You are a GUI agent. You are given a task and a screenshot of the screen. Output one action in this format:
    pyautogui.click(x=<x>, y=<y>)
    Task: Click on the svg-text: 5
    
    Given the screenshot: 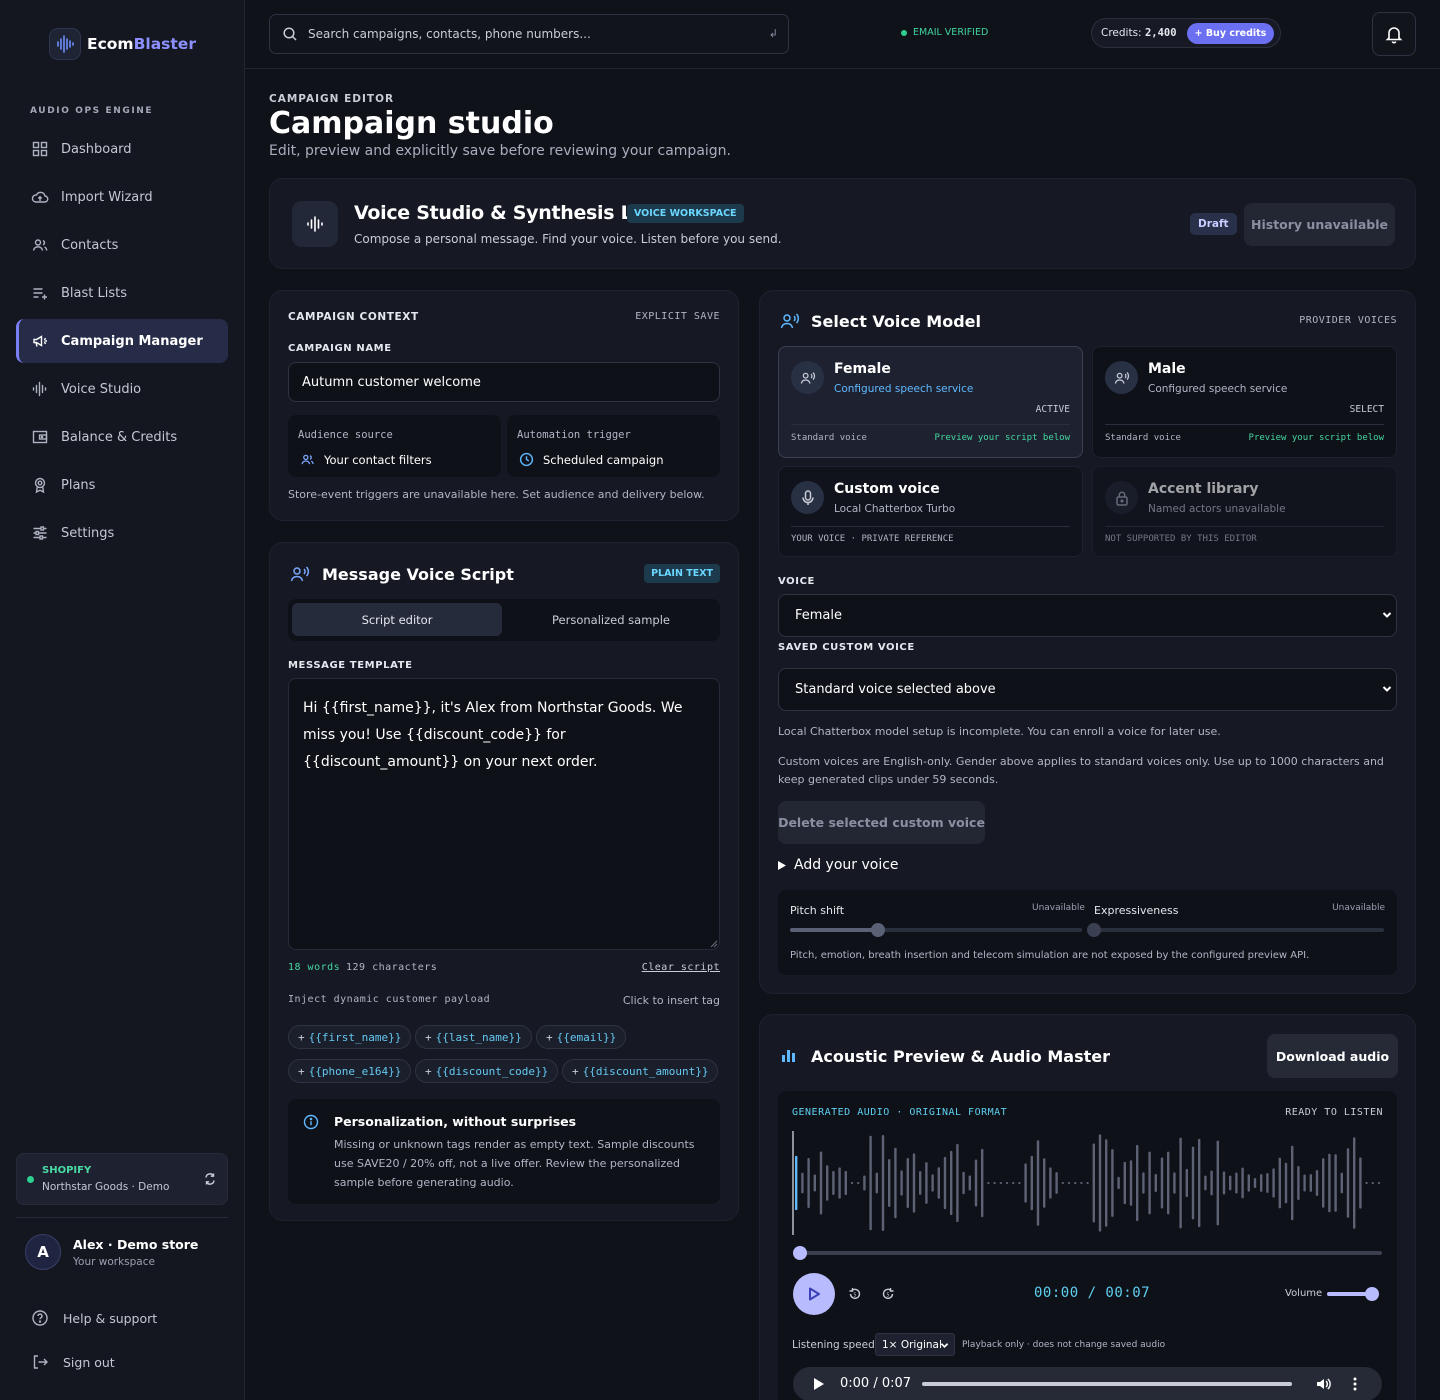 What is the action you would take?
    pyautogui.click(x=854, y=1296)
    